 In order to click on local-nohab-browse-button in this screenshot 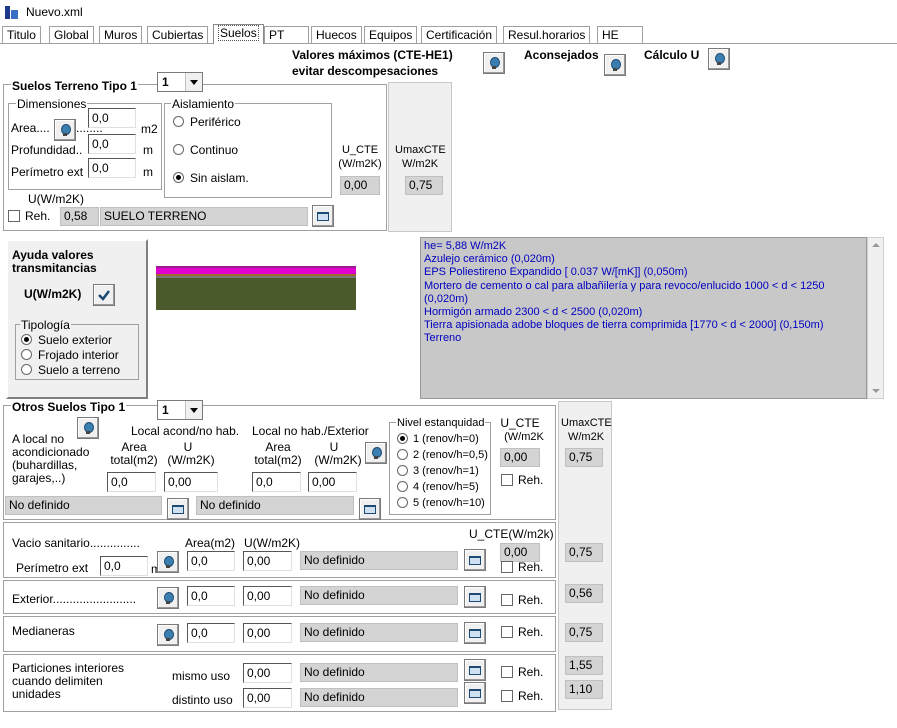, I will do `click(370, 509)`.